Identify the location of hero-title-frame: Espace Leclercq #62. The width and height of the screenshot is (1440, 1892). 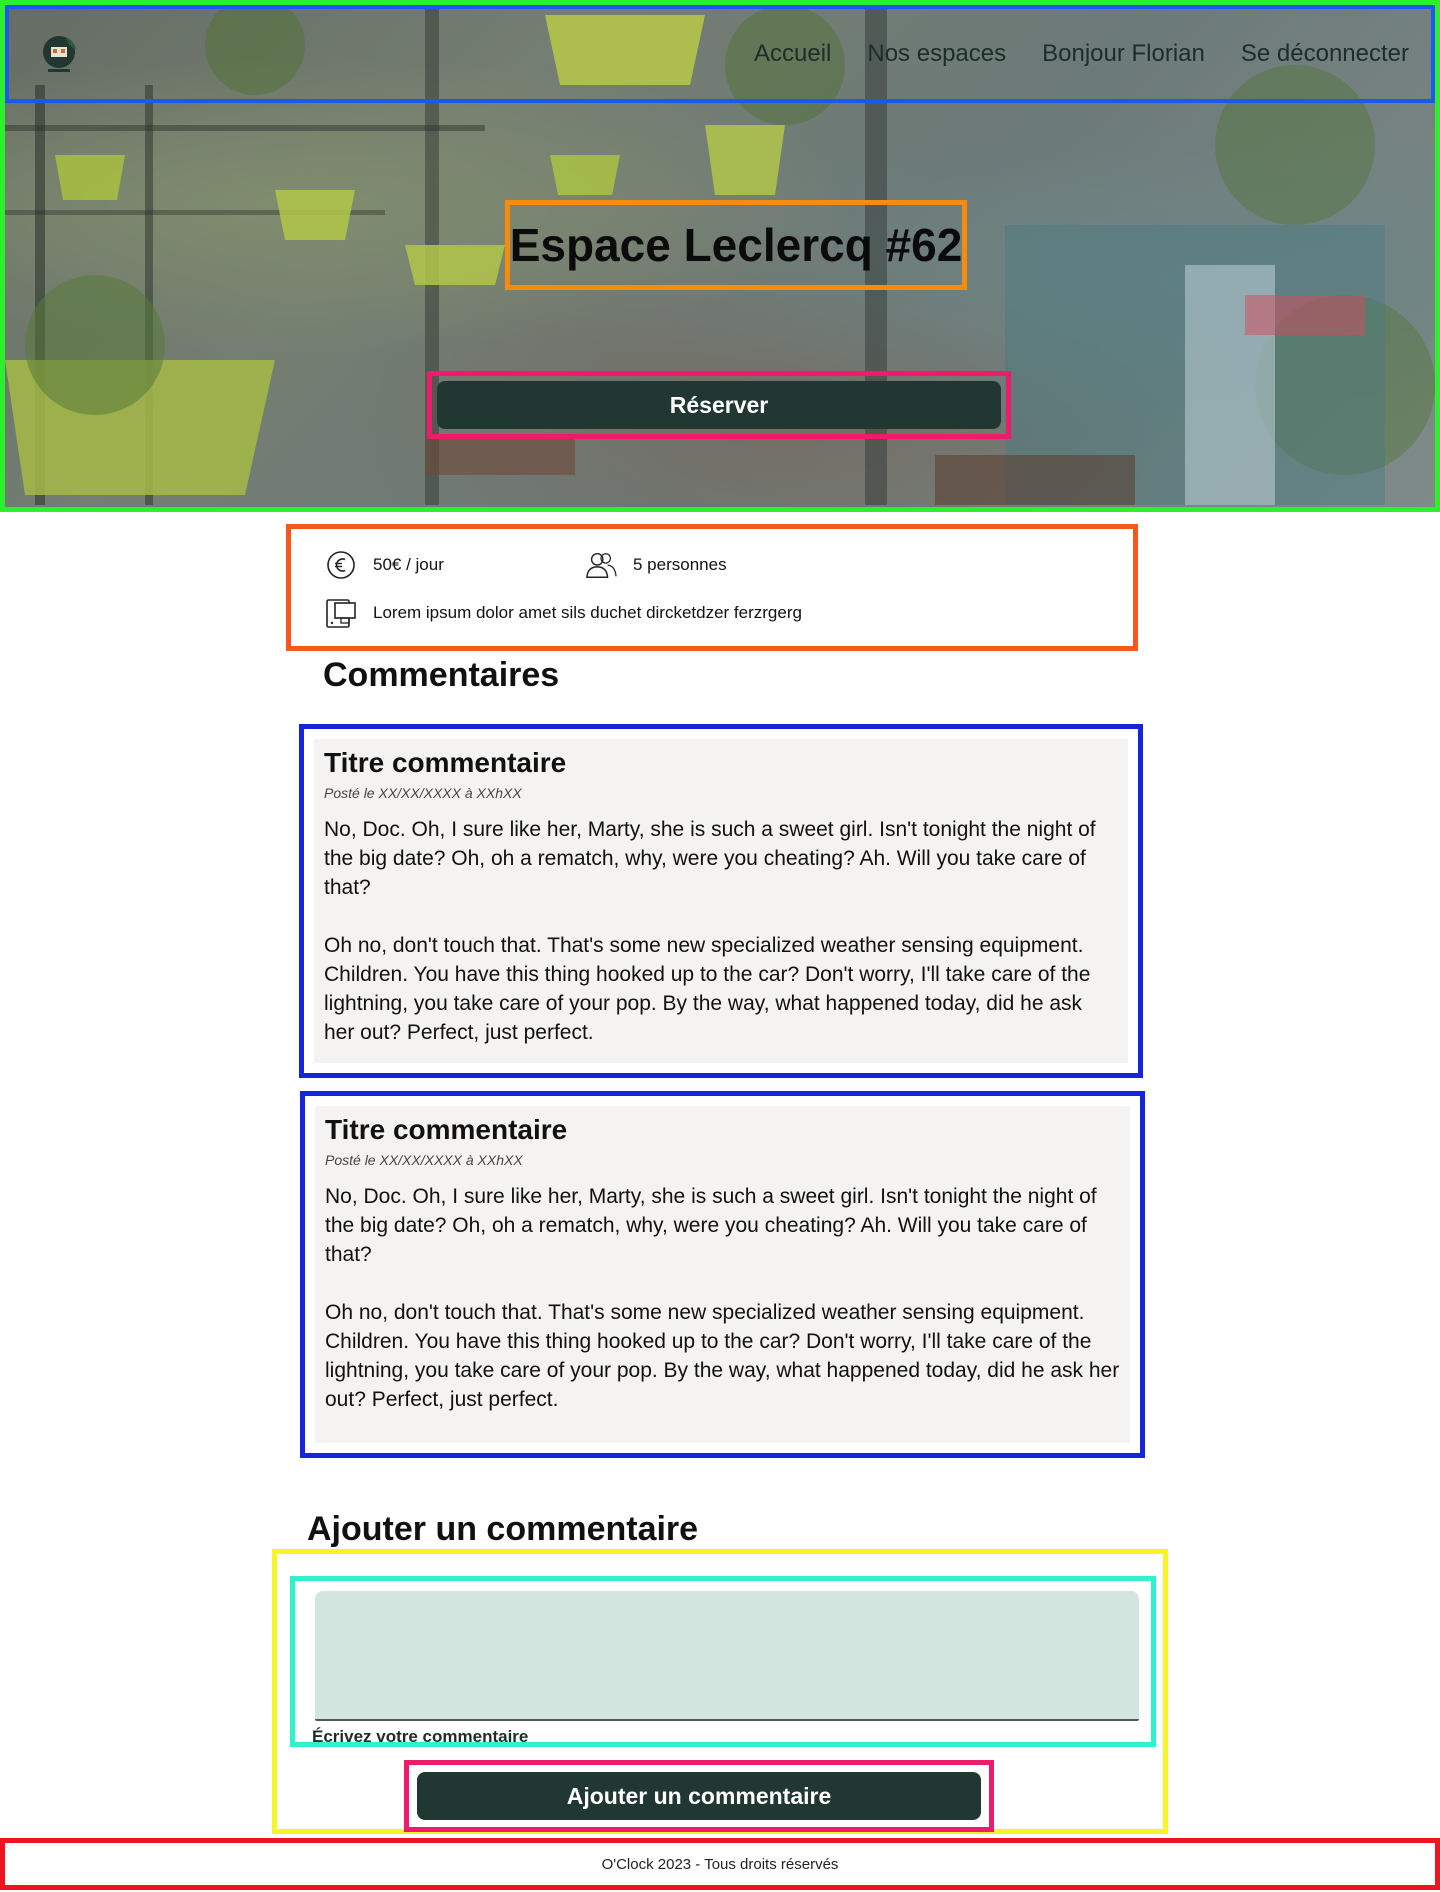
(736, 245).